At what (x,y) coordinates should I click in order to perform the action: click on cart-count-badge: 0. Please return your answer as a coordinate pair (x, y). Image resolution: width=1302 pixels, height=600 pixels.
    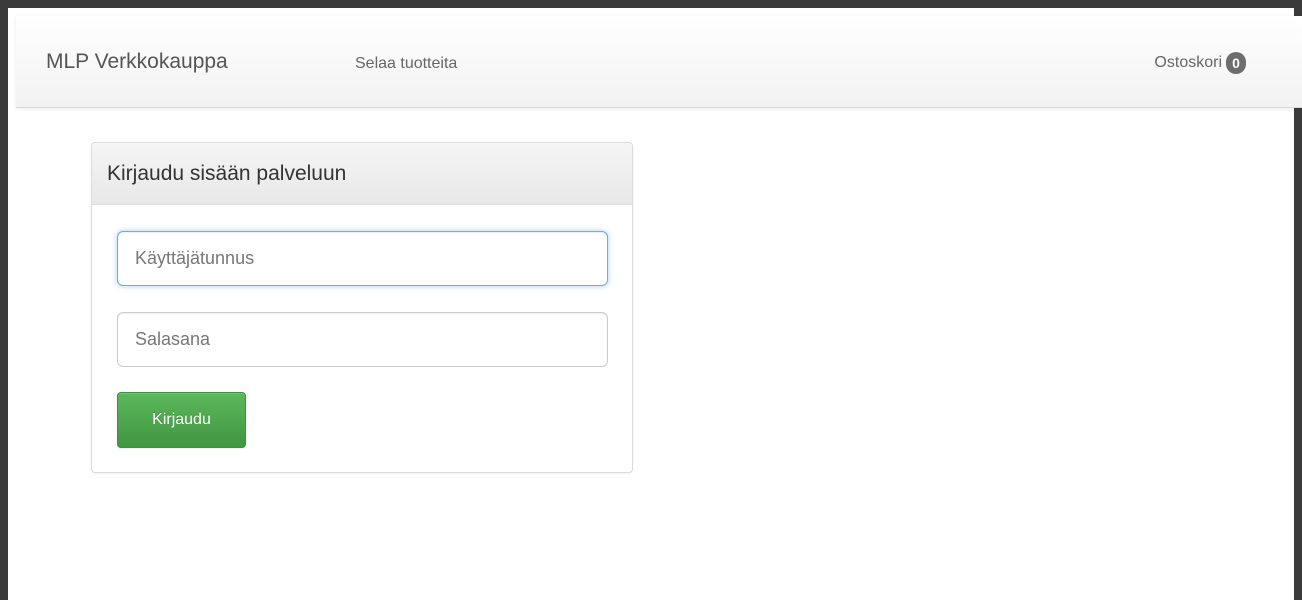
    Looking at the image, I should click on (1236, 63).